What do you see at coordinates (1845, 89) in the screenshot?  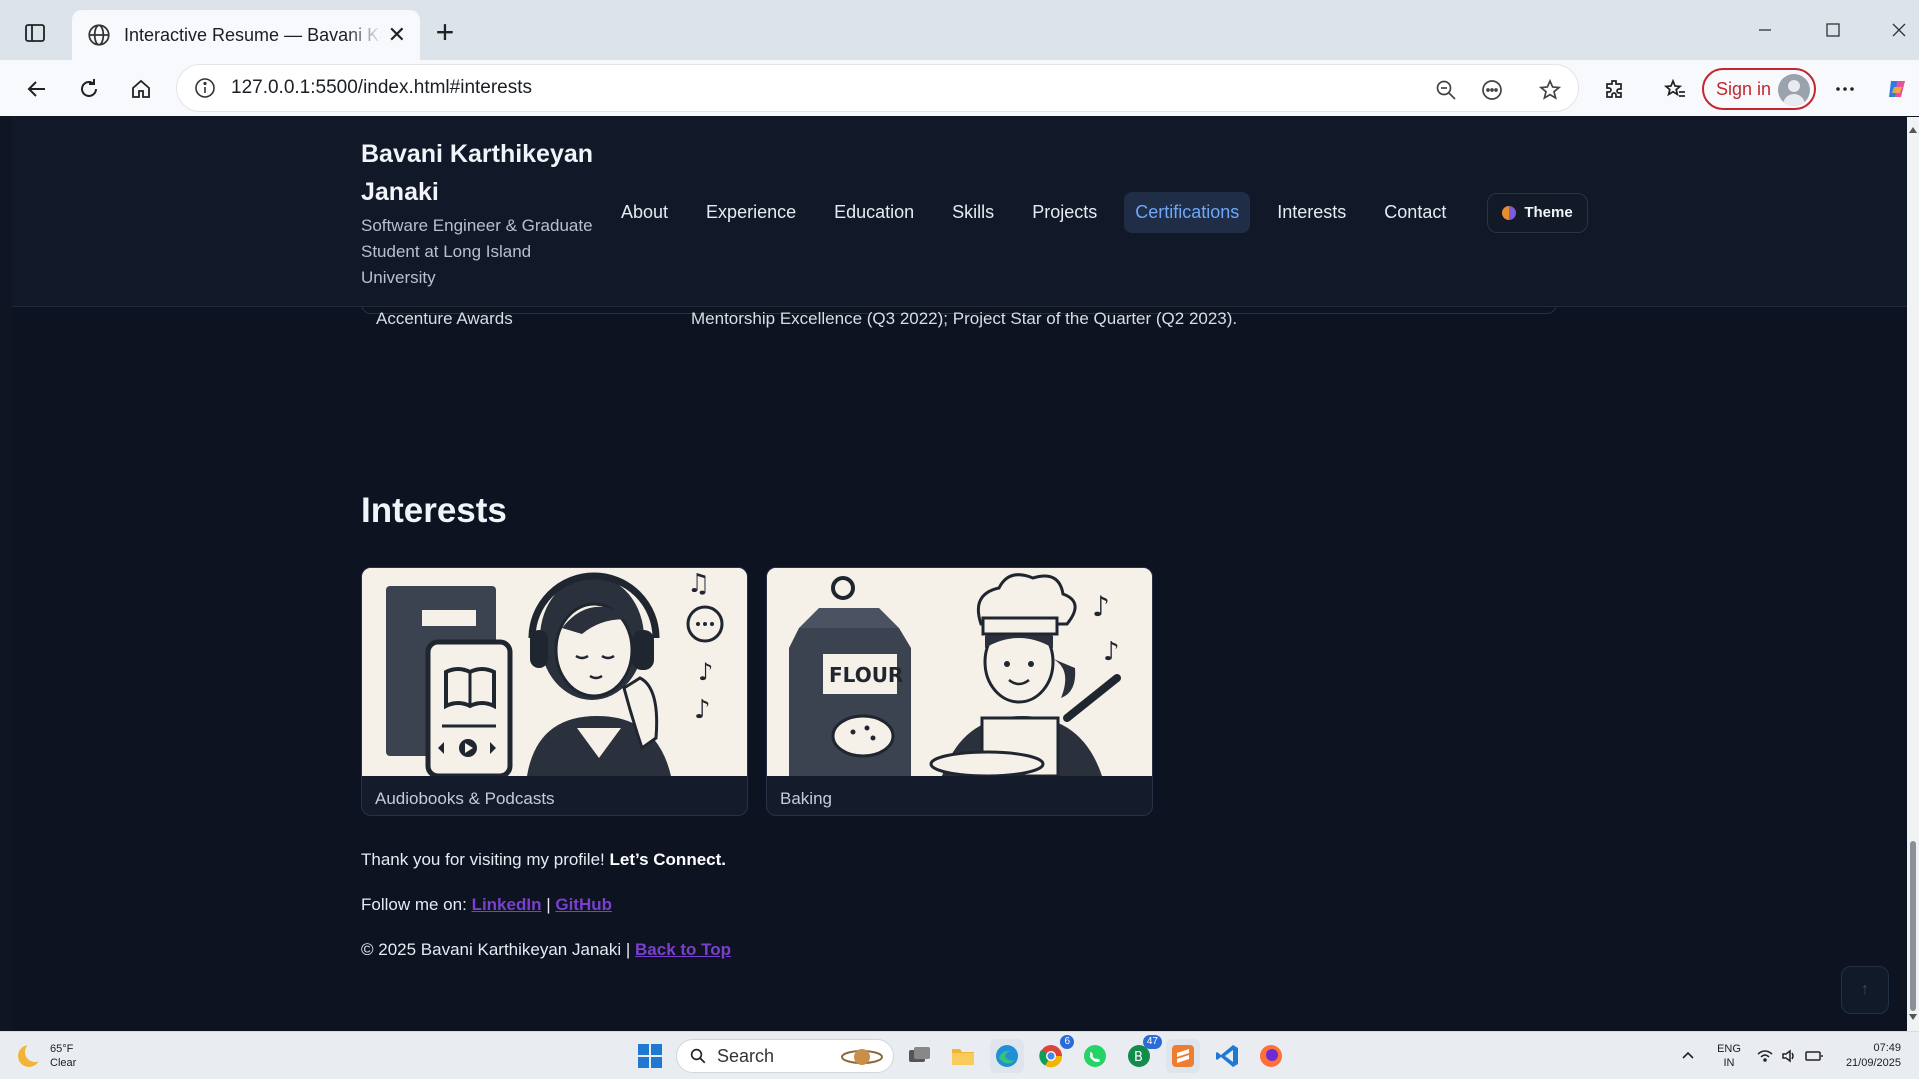 I see `more-options-icon` at bounding box center [1845, 89].